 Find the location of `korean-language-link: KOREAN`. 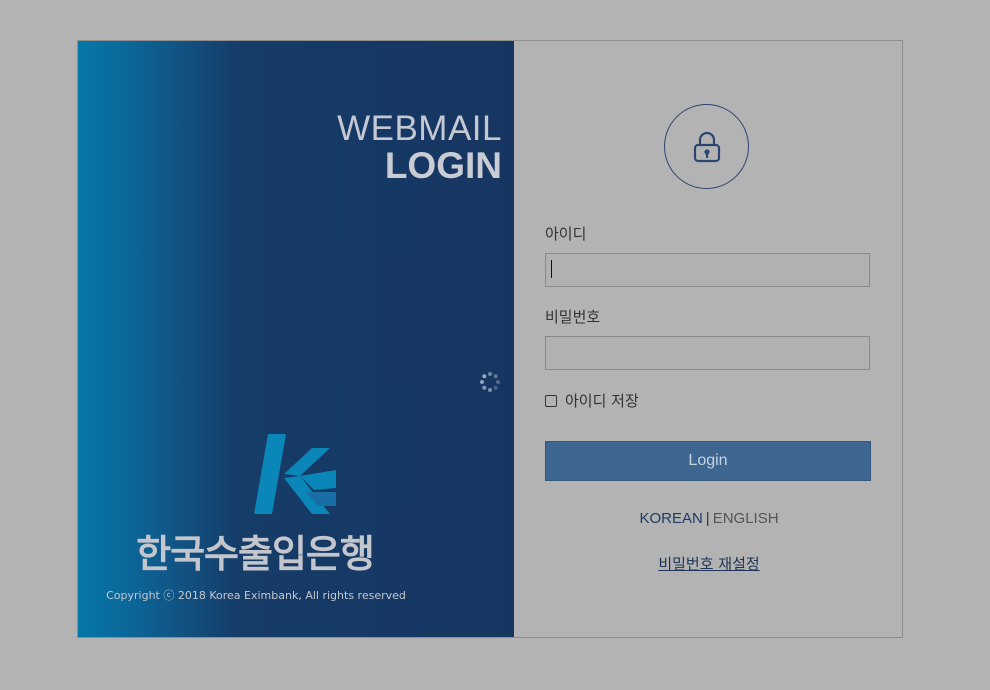

korean-language-link: KOREAN is located at coordinates (670, 518).